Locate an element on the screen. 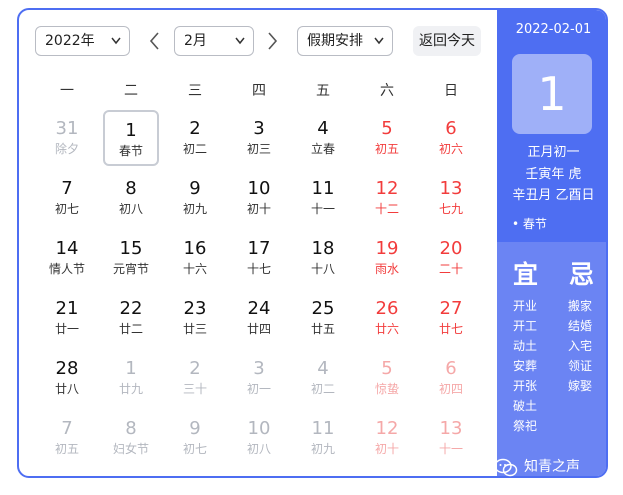 The height and width of the screenshot is (495, 623). day-cell: 5 初五 is located at coordinates (387, 138).